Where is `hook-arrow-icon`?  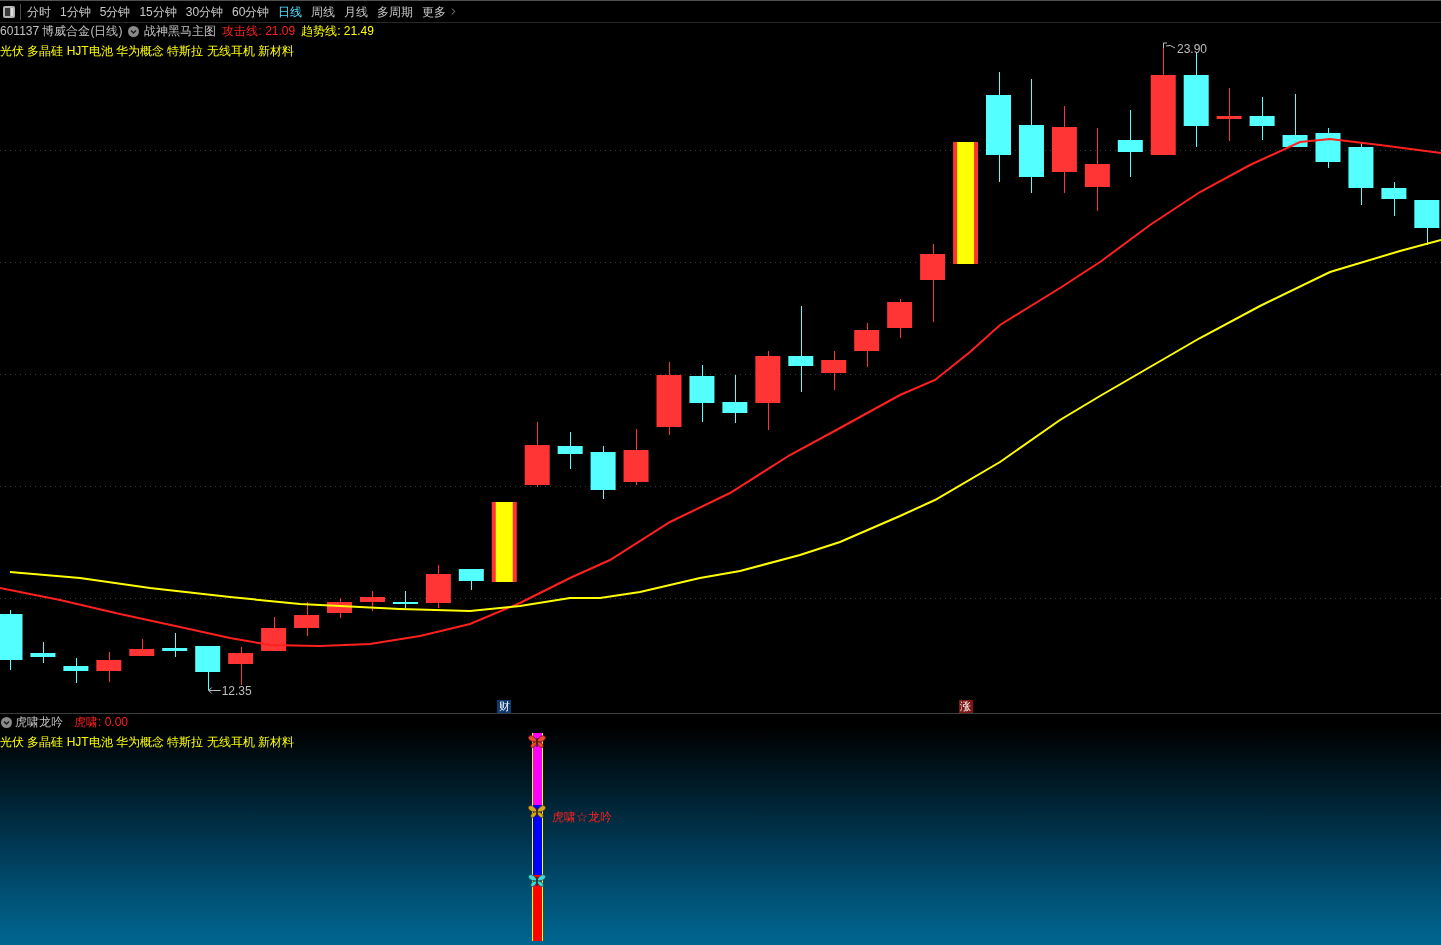
hook-arrow-icon is located at coordinates (1169, 45).